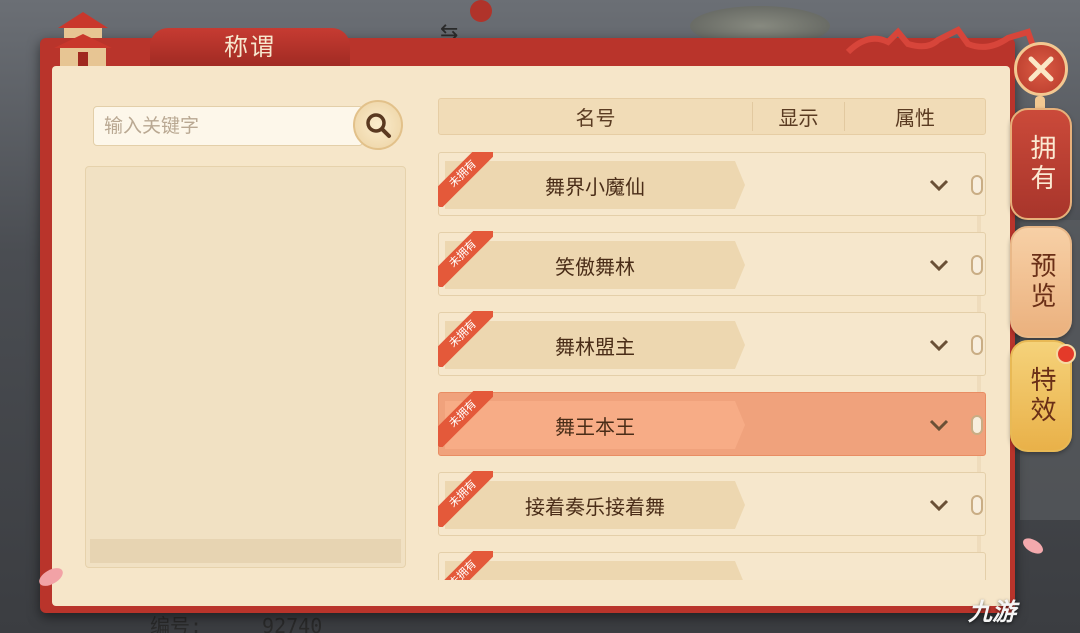  Describe the element at coordinates (245, 551) in the screenshot. I see `preview-panel-footer` at that location.